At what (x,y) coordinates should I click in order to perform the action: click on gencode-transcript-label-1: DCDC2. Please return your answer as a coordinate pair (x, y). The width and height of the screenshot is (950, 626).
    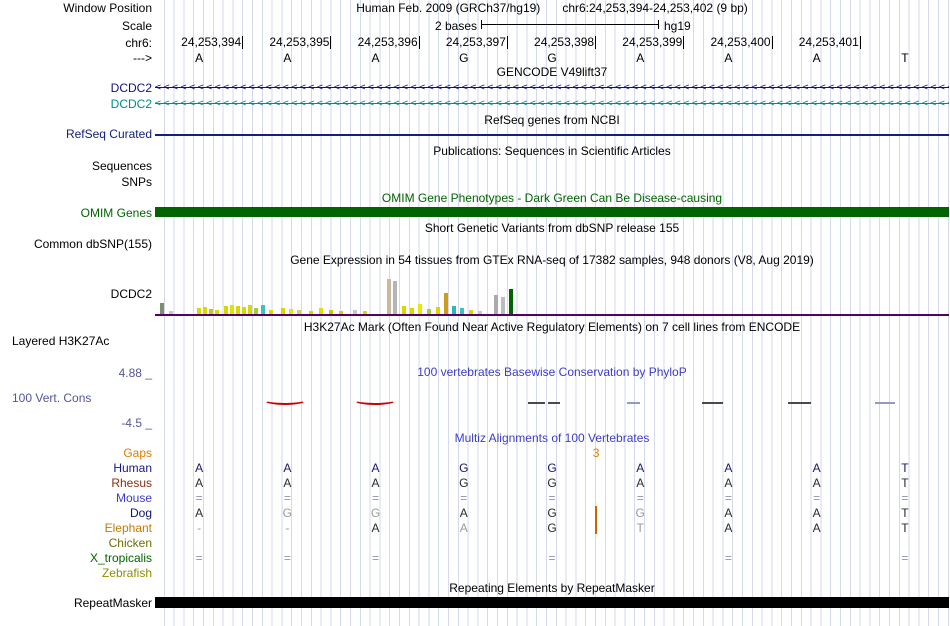
    Looking at the image, I should click on (131, 88).